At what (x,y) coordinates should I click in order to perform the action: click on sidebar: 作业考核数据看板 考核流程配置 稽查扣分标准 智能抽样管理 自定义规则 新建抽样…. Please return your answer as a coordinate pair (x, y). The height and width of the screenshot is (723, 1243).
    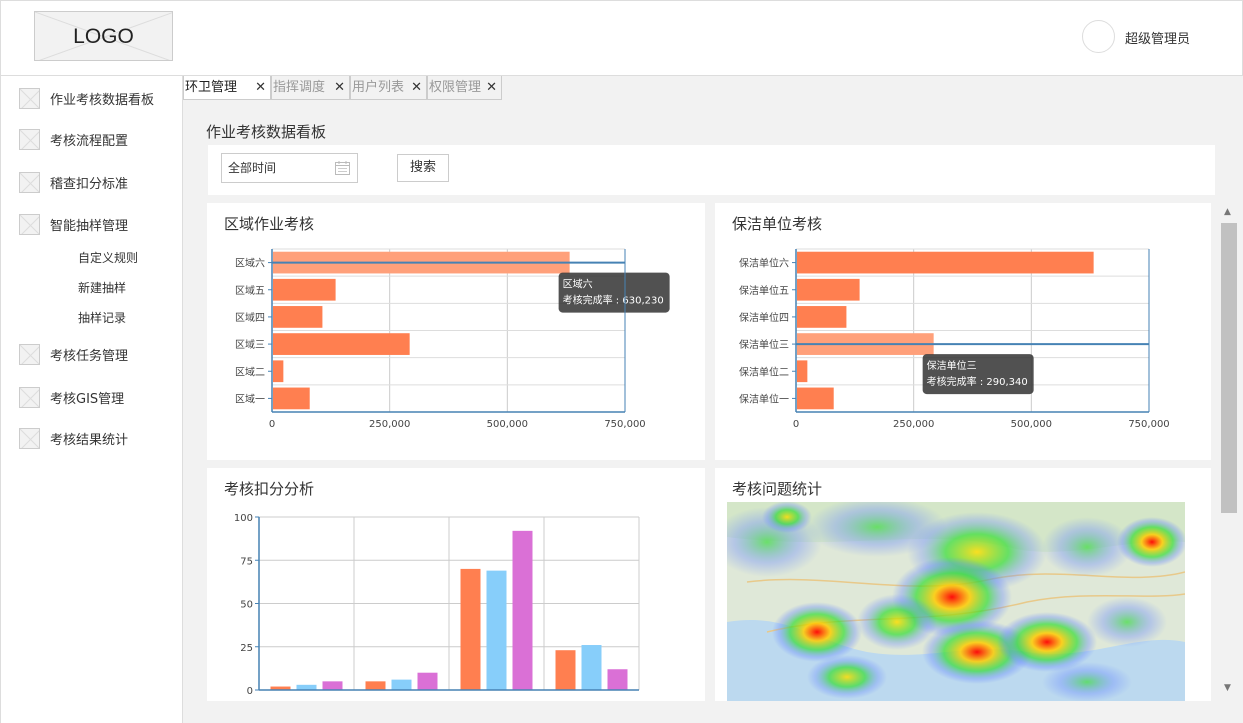
    Looking at the image, I should click on (91, 399).